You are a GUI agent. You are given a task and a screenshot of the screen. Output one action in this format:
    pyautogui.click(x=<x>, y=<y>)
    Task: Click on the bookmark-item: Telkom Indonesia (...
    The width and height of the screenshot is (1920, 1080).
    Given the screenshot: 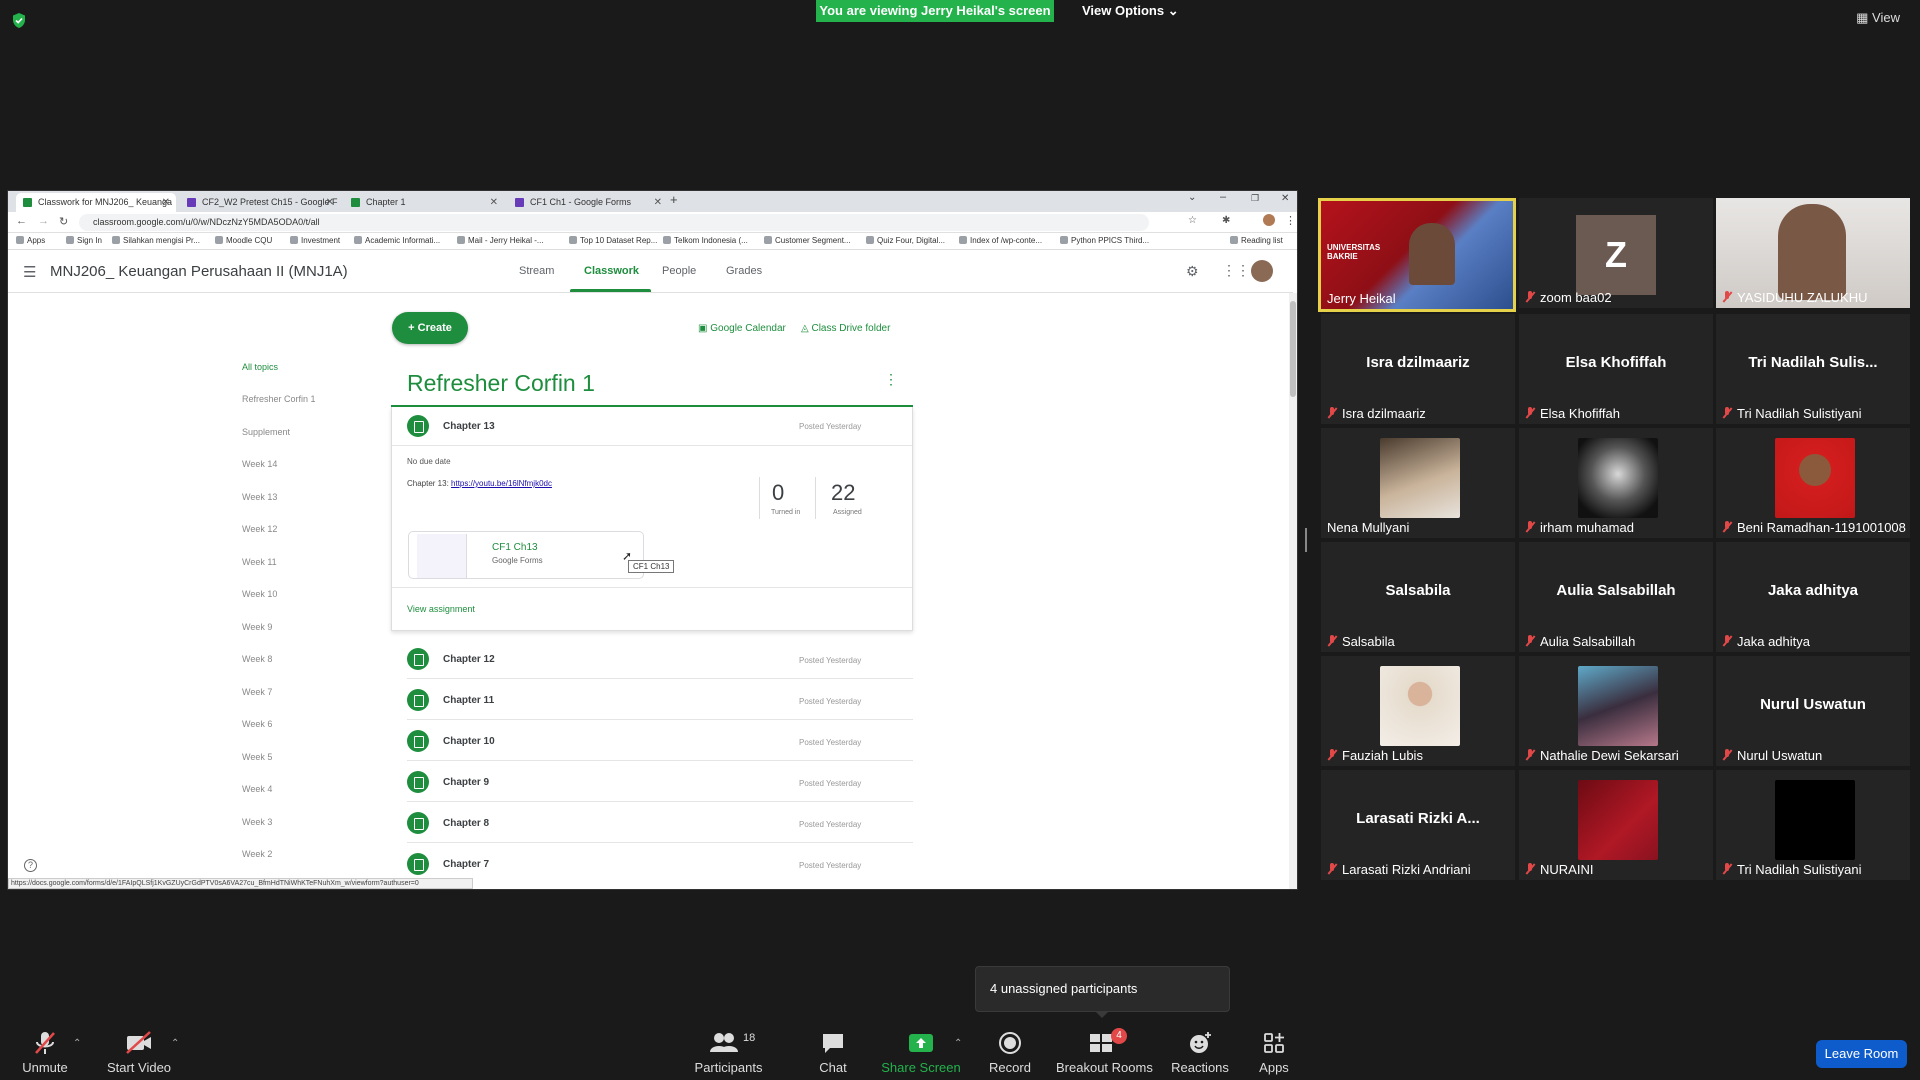 What is the action you would take?
    pyautogui.click(x=705, y=240)
    